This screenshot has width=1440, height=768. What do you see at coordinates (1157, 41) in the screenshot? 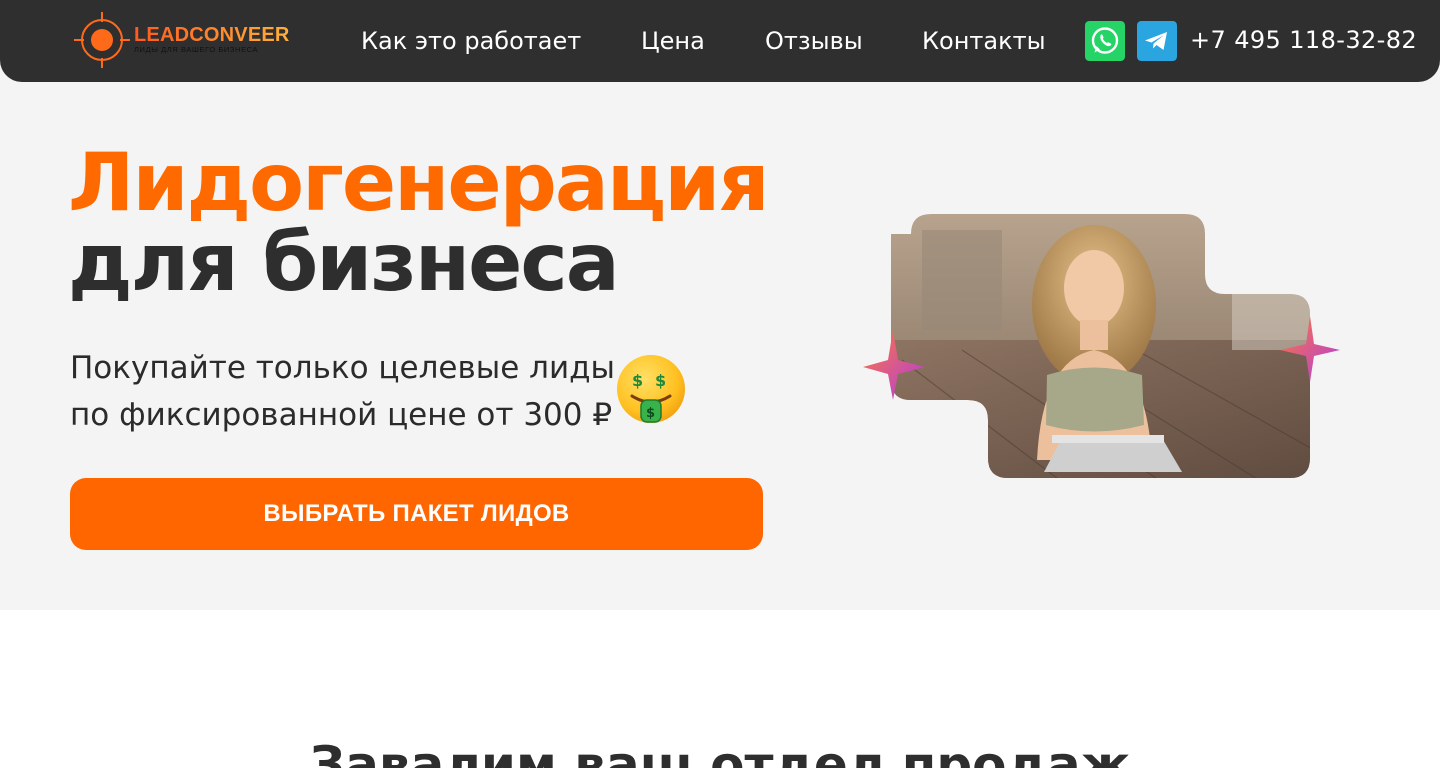
I see `telegram-icon` at bounding box center [1157, 41].